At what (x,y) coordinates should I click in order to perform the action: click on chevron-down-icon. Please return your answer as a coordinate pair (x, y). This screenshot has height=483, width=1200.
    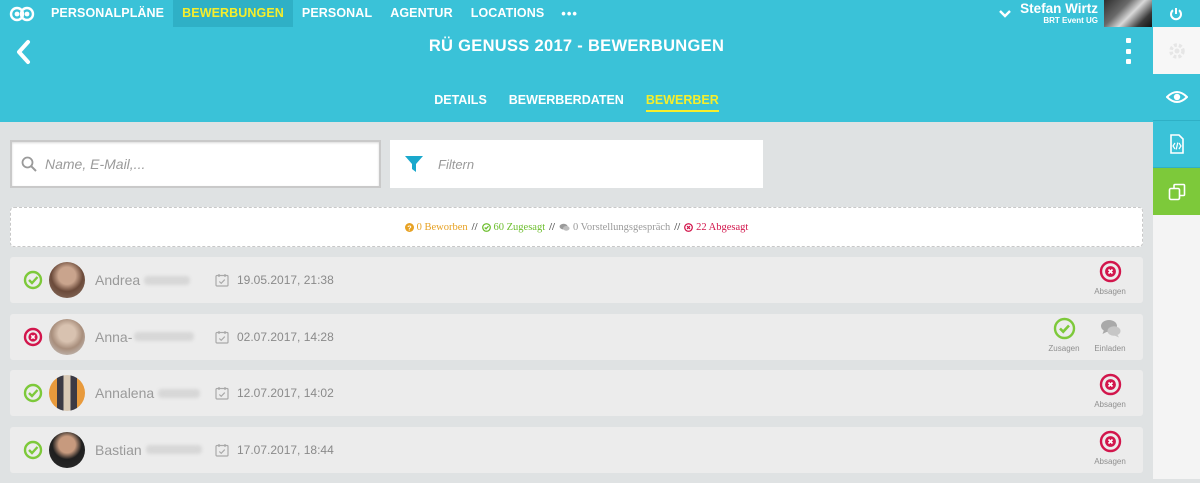
    Looking at the image, I should click on (1005, 13).